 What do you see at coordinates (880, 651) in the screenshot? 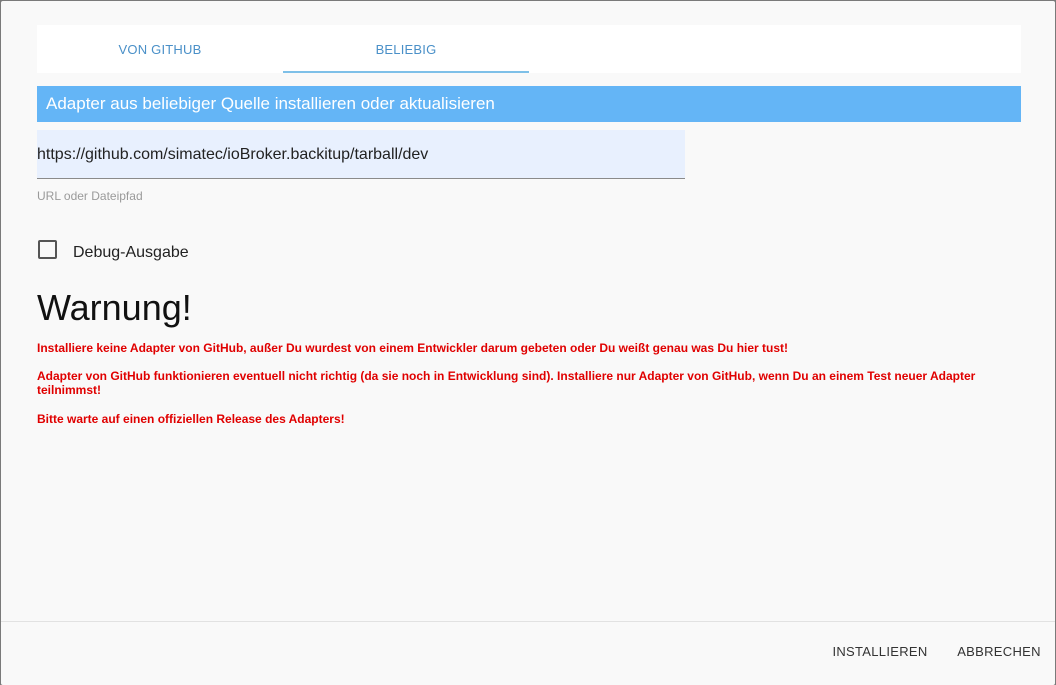
I see `install-button: INSTALLIEREN` at bounding box center [880, 651].